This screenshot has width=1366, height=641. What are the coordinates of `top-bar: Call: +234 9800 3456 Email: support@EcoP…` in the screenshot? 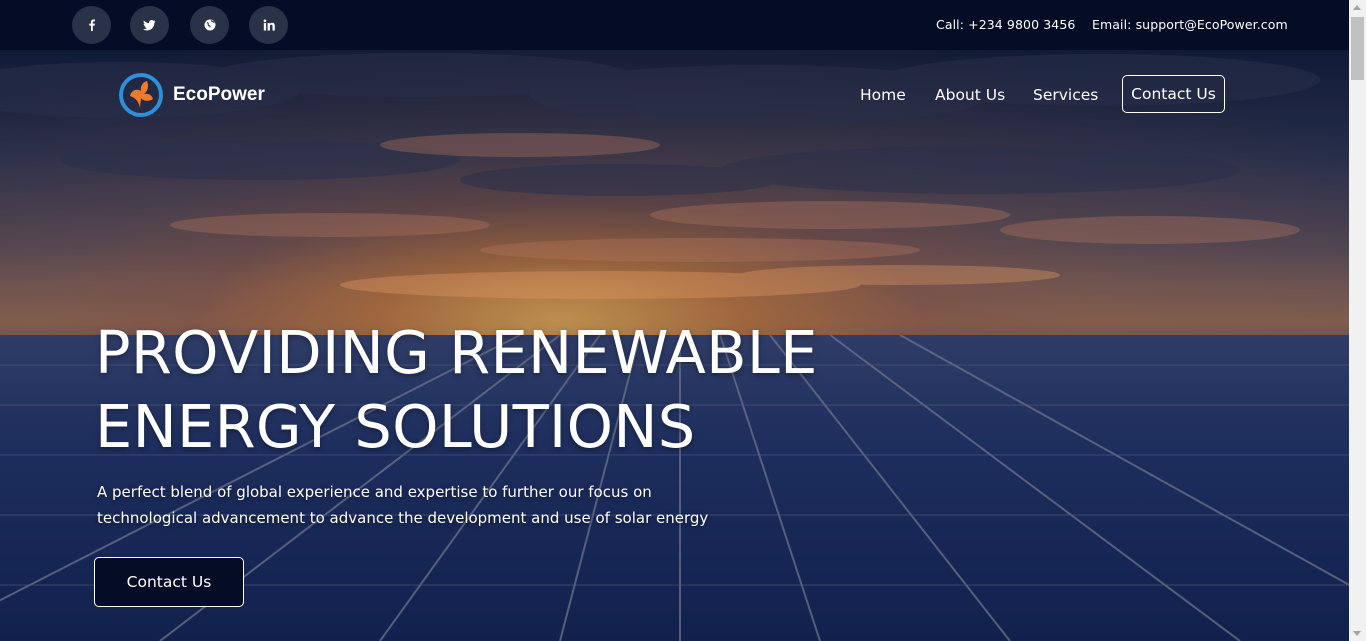 It's located at (674, 25).